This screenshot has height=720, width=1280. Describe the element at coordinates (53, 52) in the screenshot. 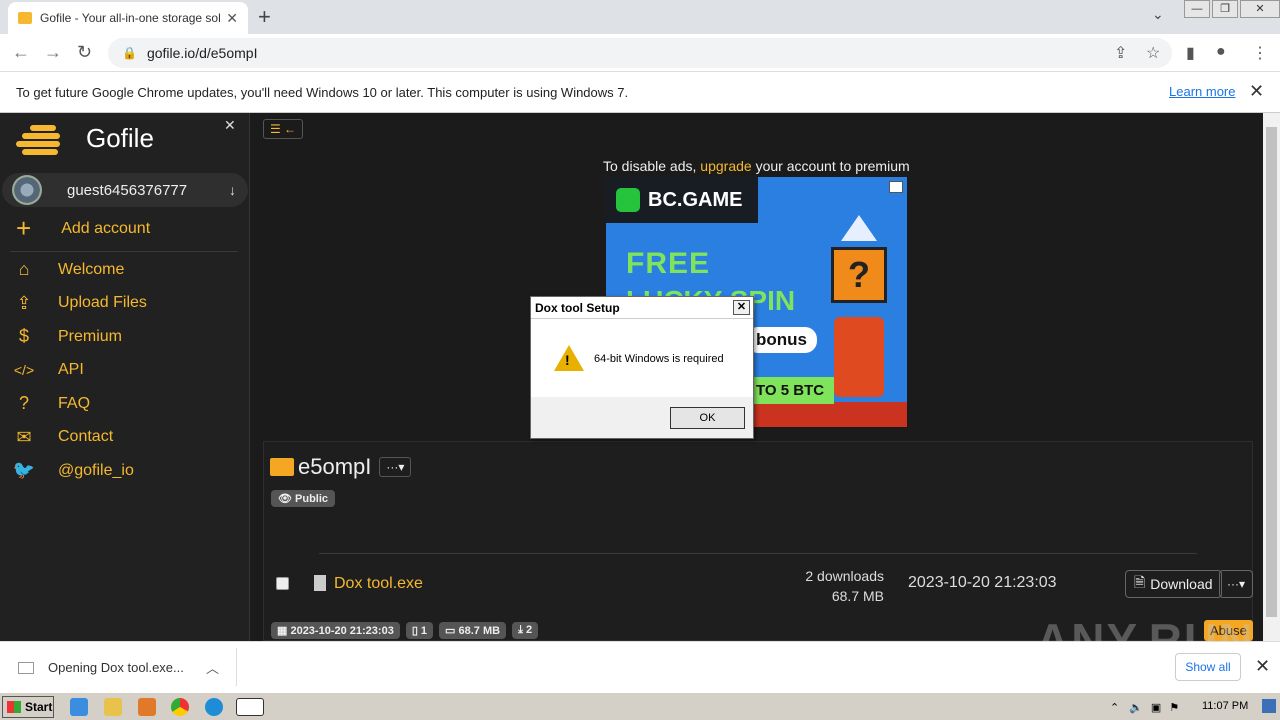

I see `forward-arrow-icon: →` at that location.